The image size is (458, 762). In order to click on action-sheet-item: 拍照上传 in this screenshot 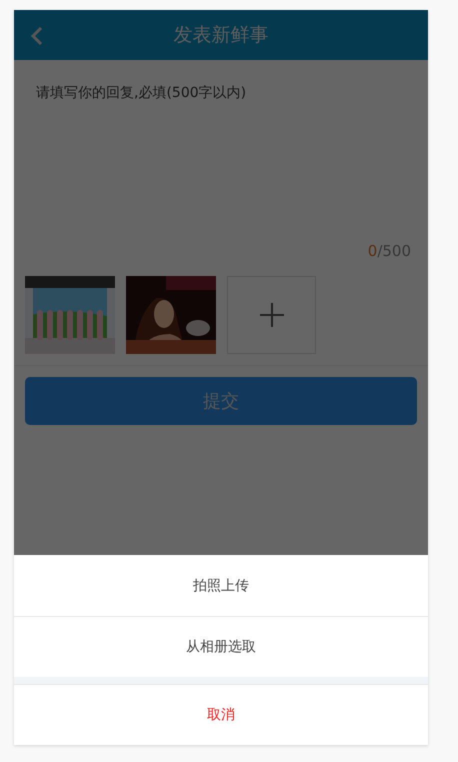, I will do `click(221, 585)`.